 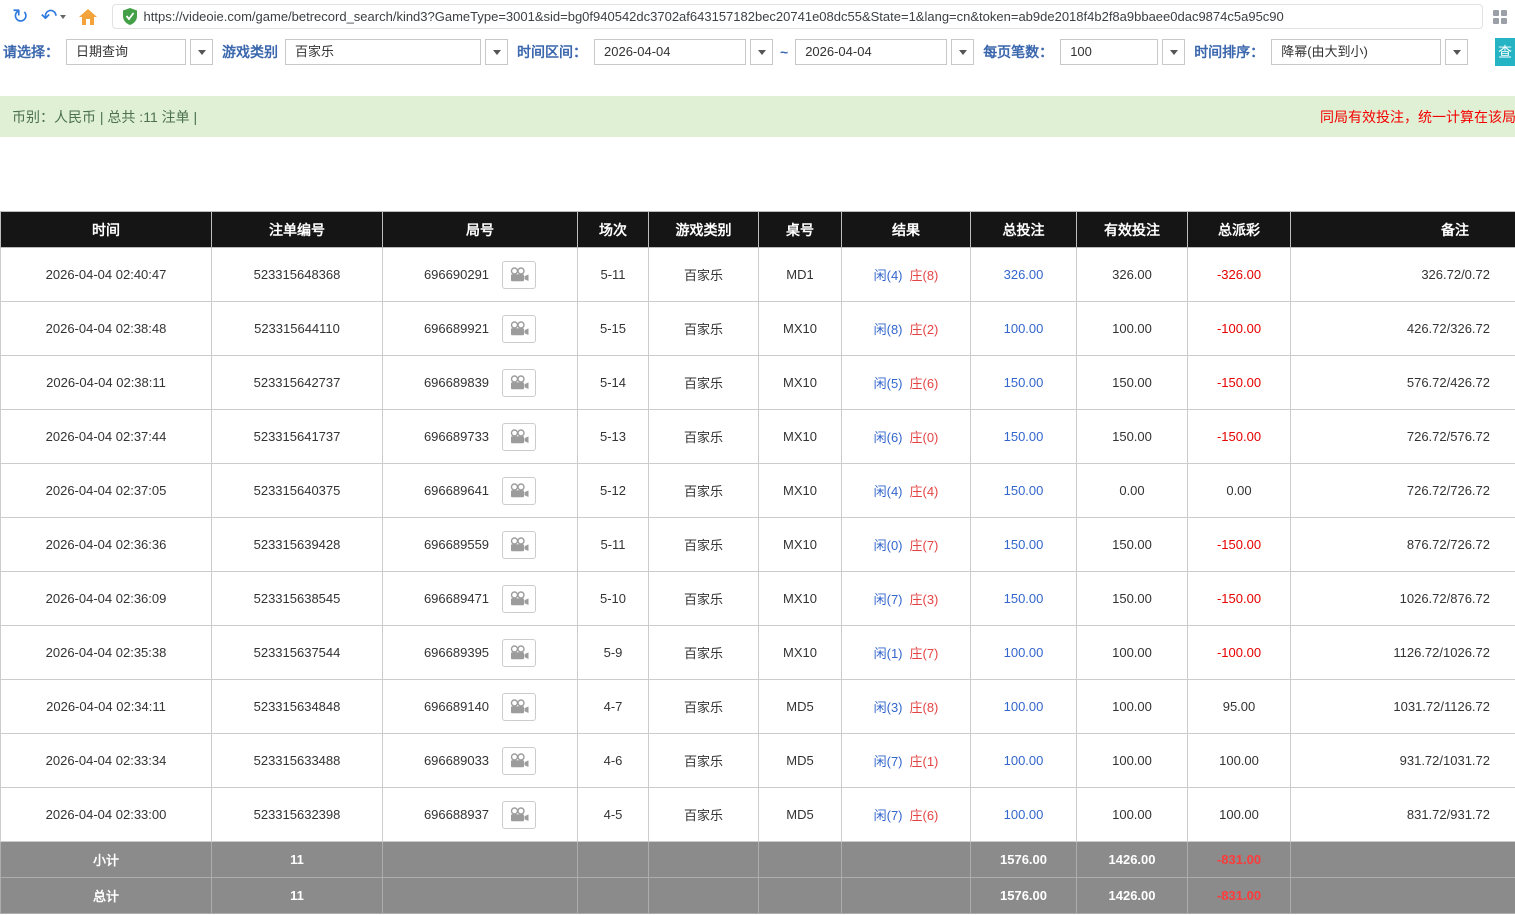 What do you see at coordinates (613, 274) in the screenshot?
I see `cell-session: 5-11` at bounding box center [613, 274].